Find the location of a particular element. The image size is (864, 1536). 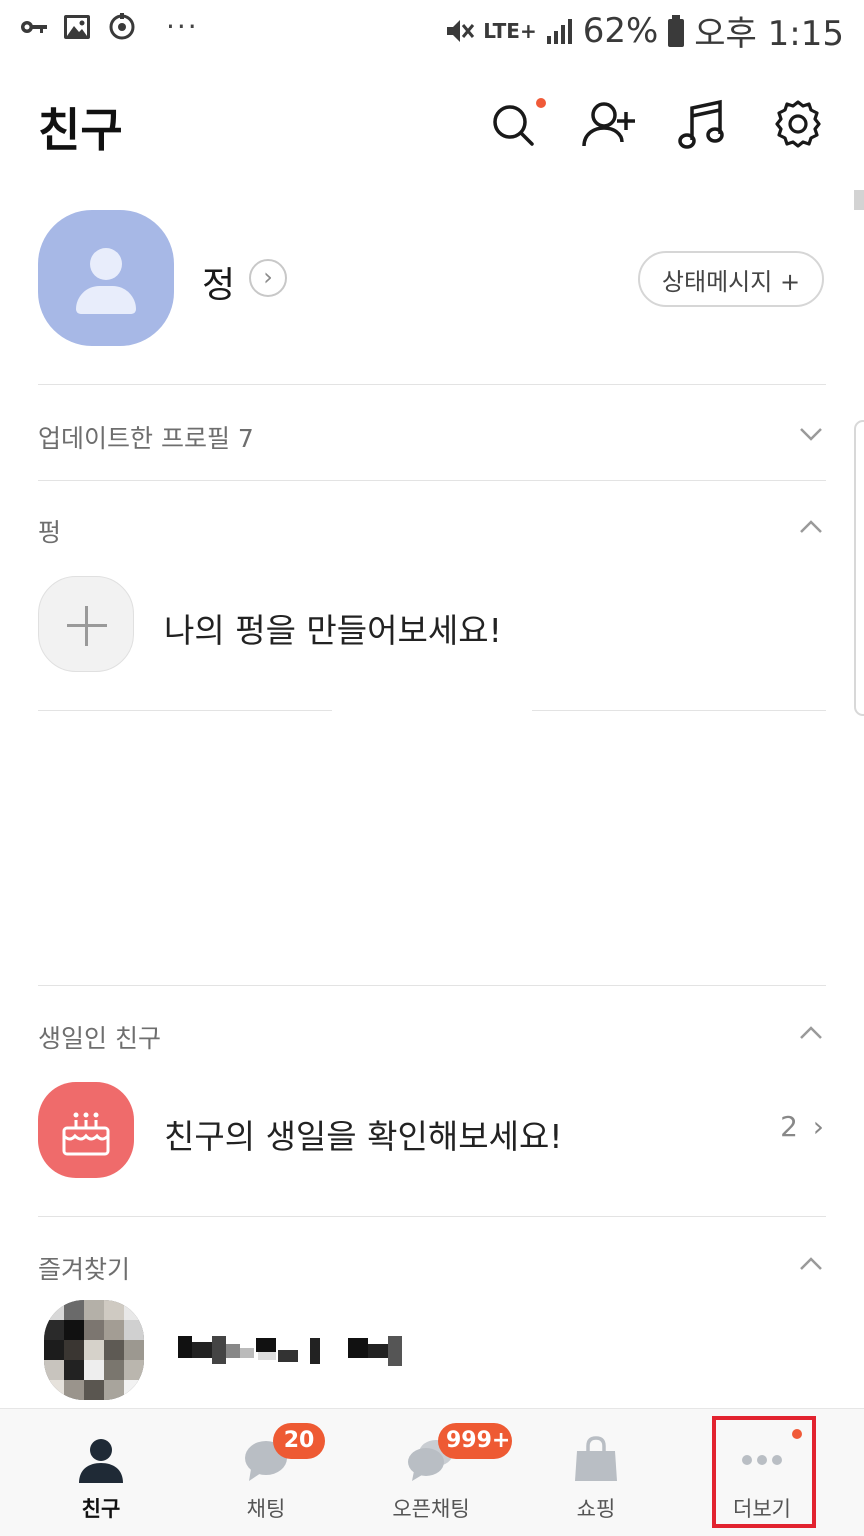

nav-label-open-chat: 오픈채팅 is located at coordinates (431, 1509).